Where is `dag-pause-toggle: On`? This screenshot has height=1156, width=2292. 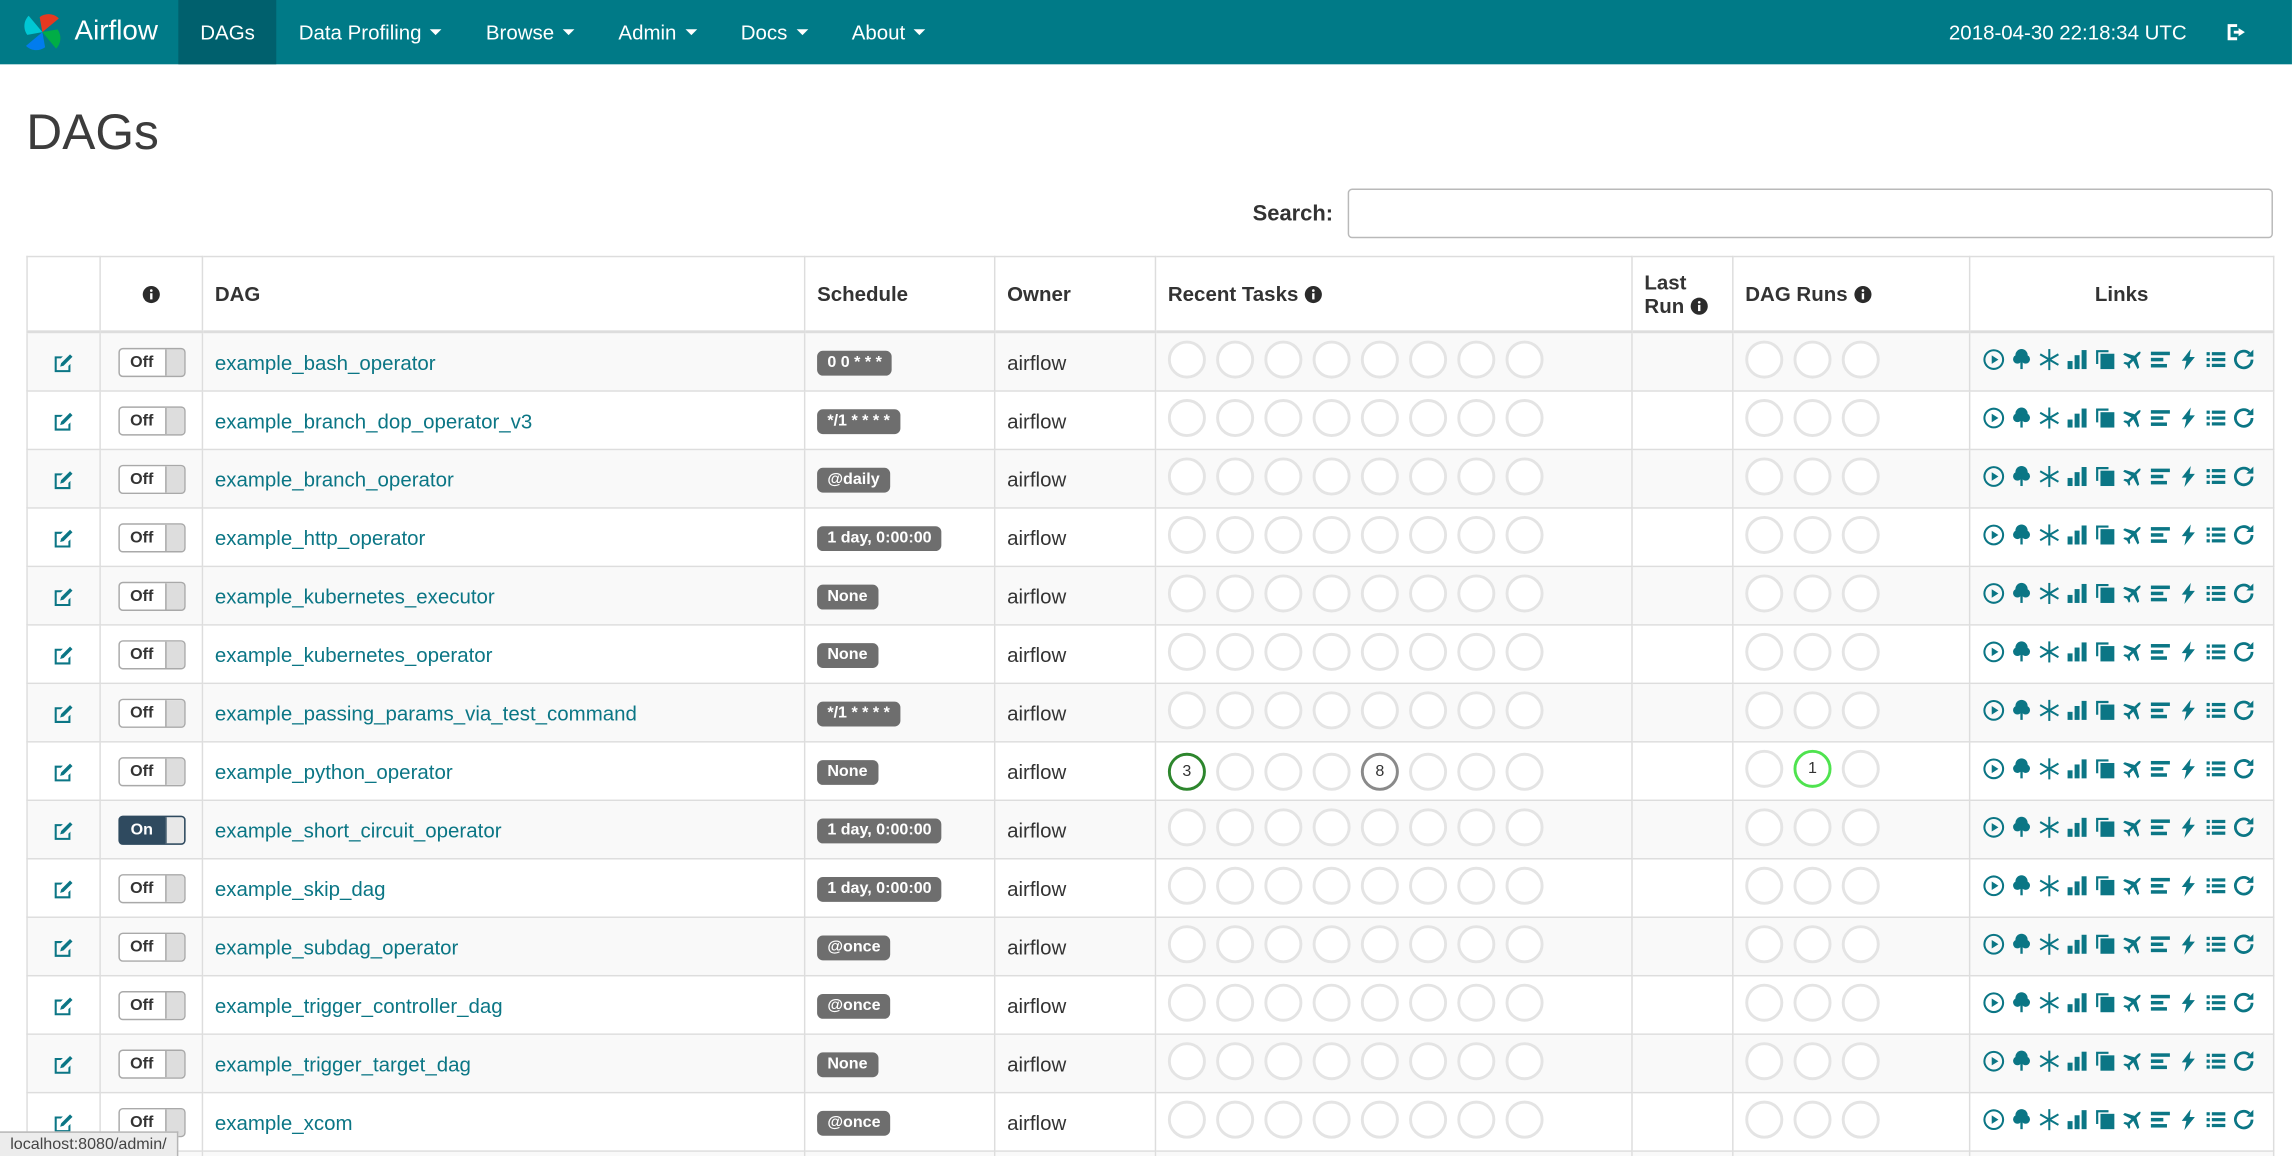
dag-pause-toggle: On is located at coordinates (151, 829).